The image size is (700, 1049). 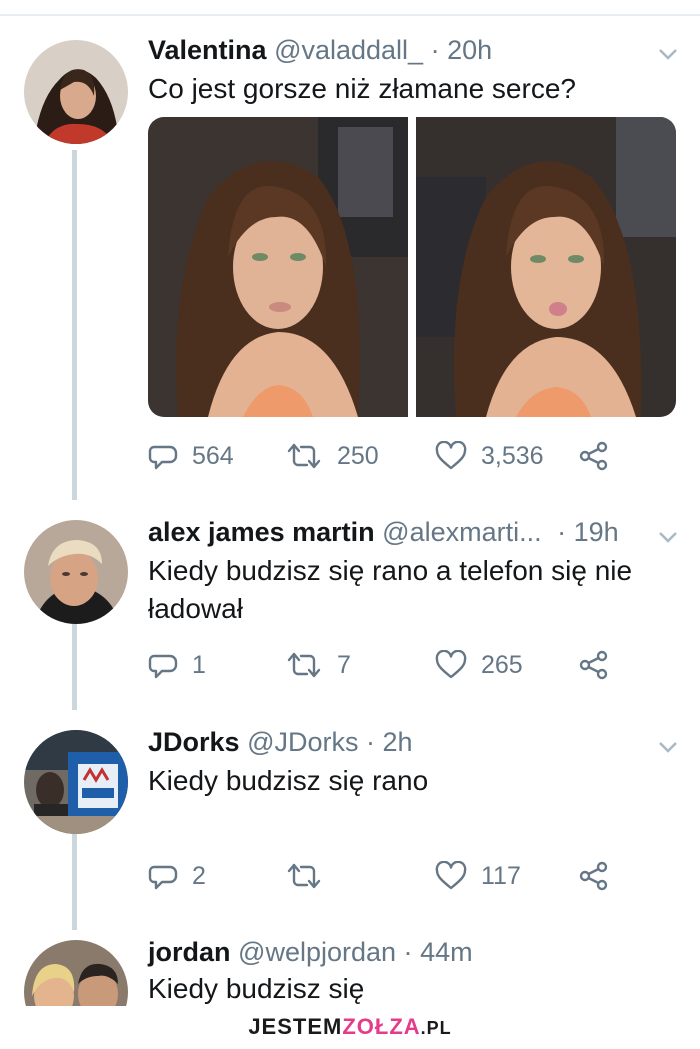 I want to click on tweet-actions: 564 250 3,536, so click(x=408, y=456).